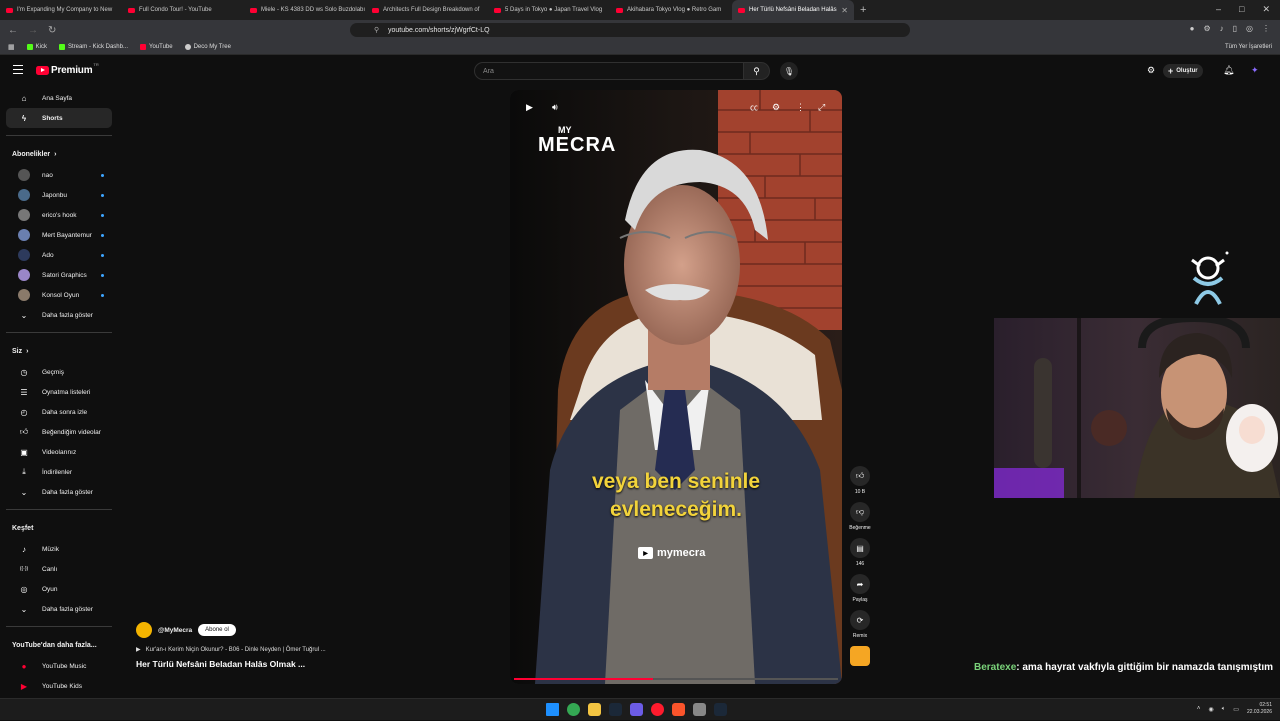  I want to click on profile-icon: ◎, so click(1249, 28).